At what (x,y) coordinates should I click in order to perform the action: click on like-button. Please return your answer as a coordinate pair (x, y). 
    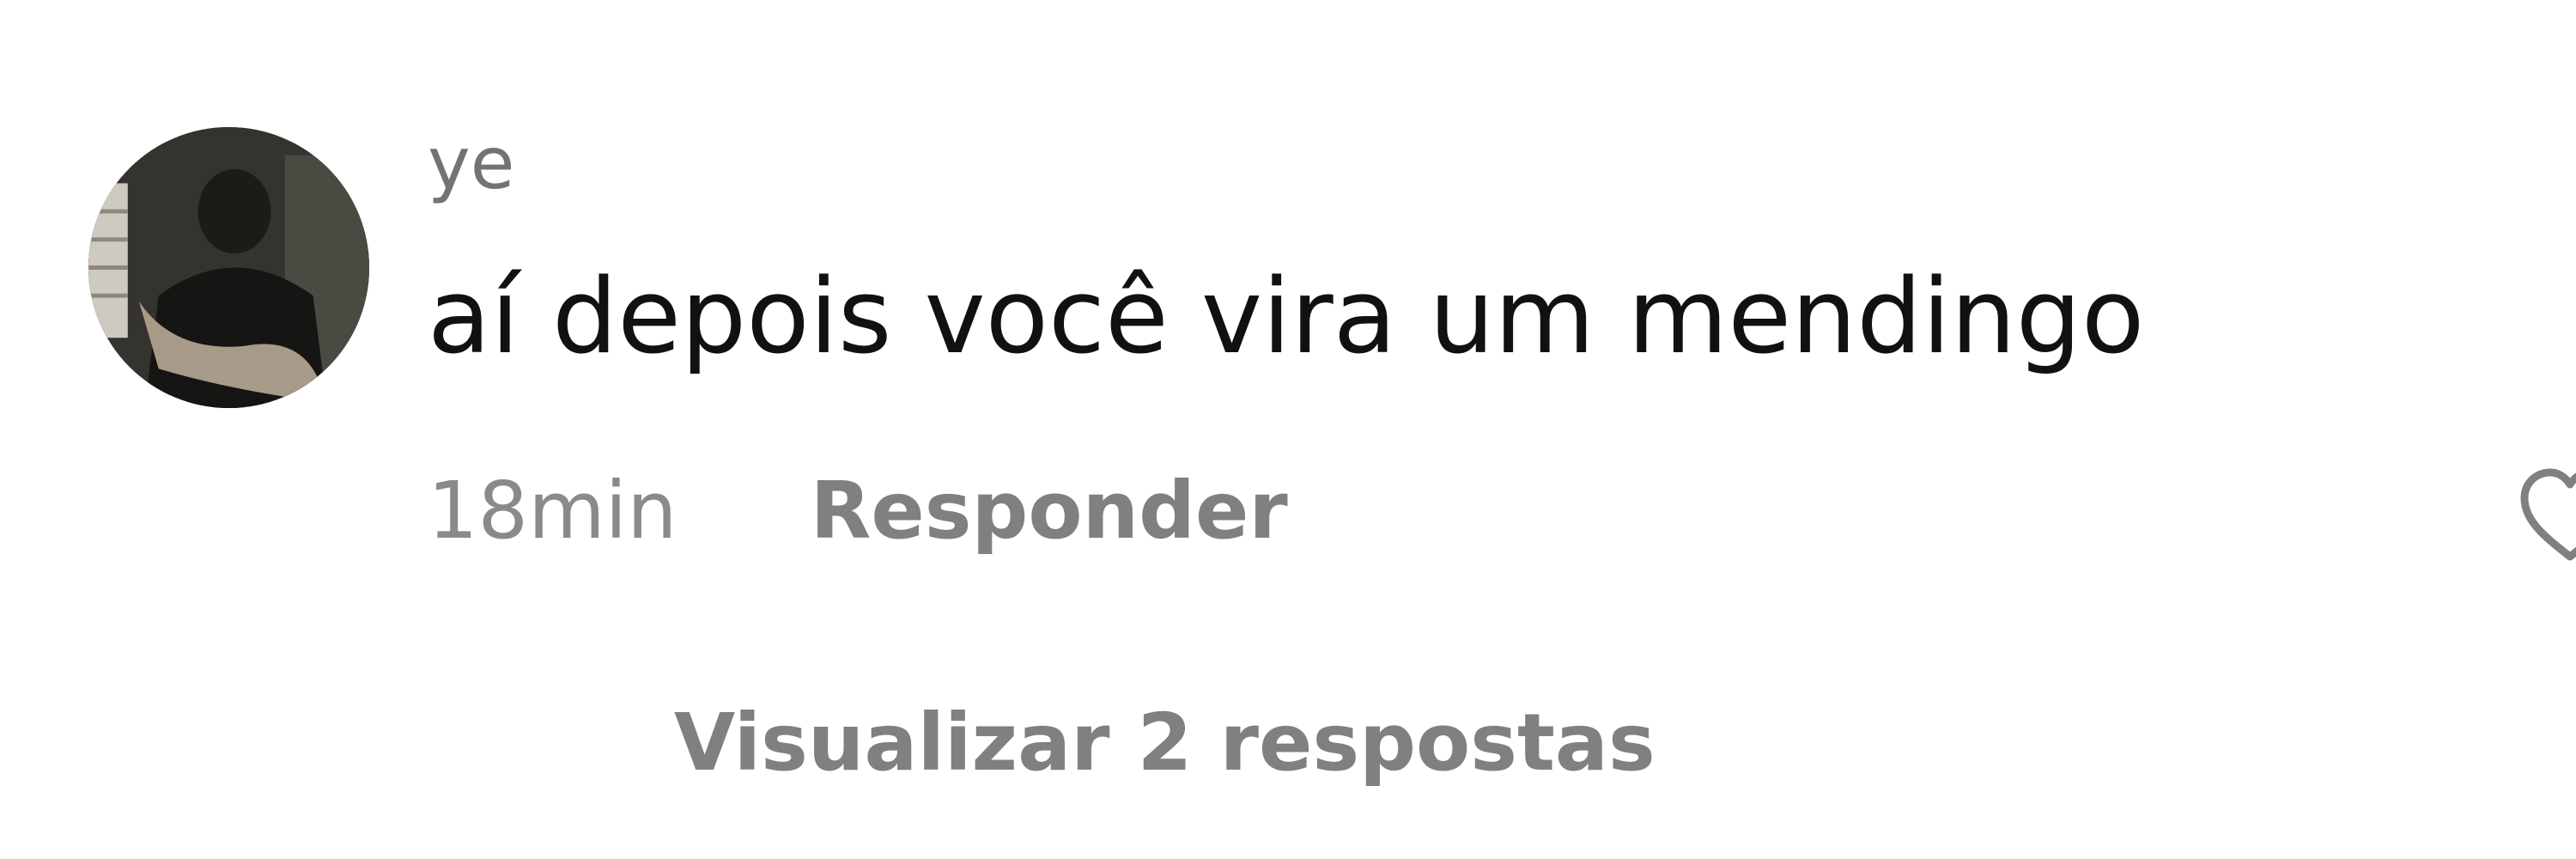
    Looking at the image, I should click on (2545, 516).